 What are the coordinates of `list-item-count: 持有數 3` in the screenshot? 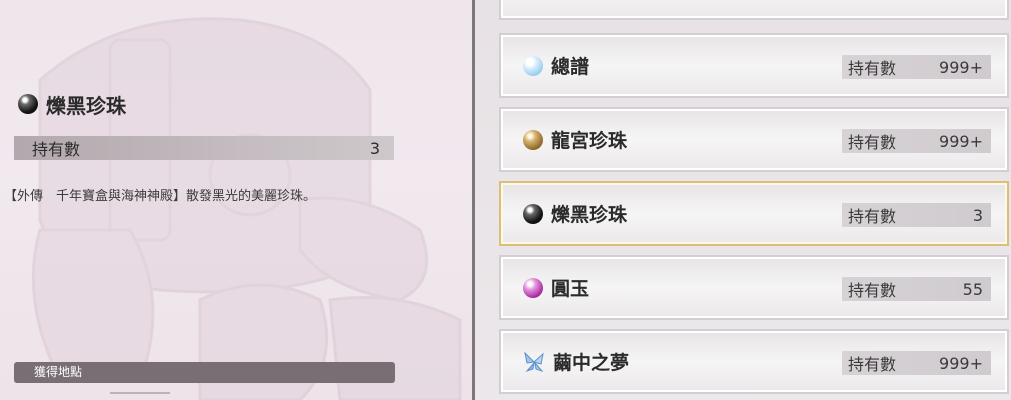 It's located at (916, 215).